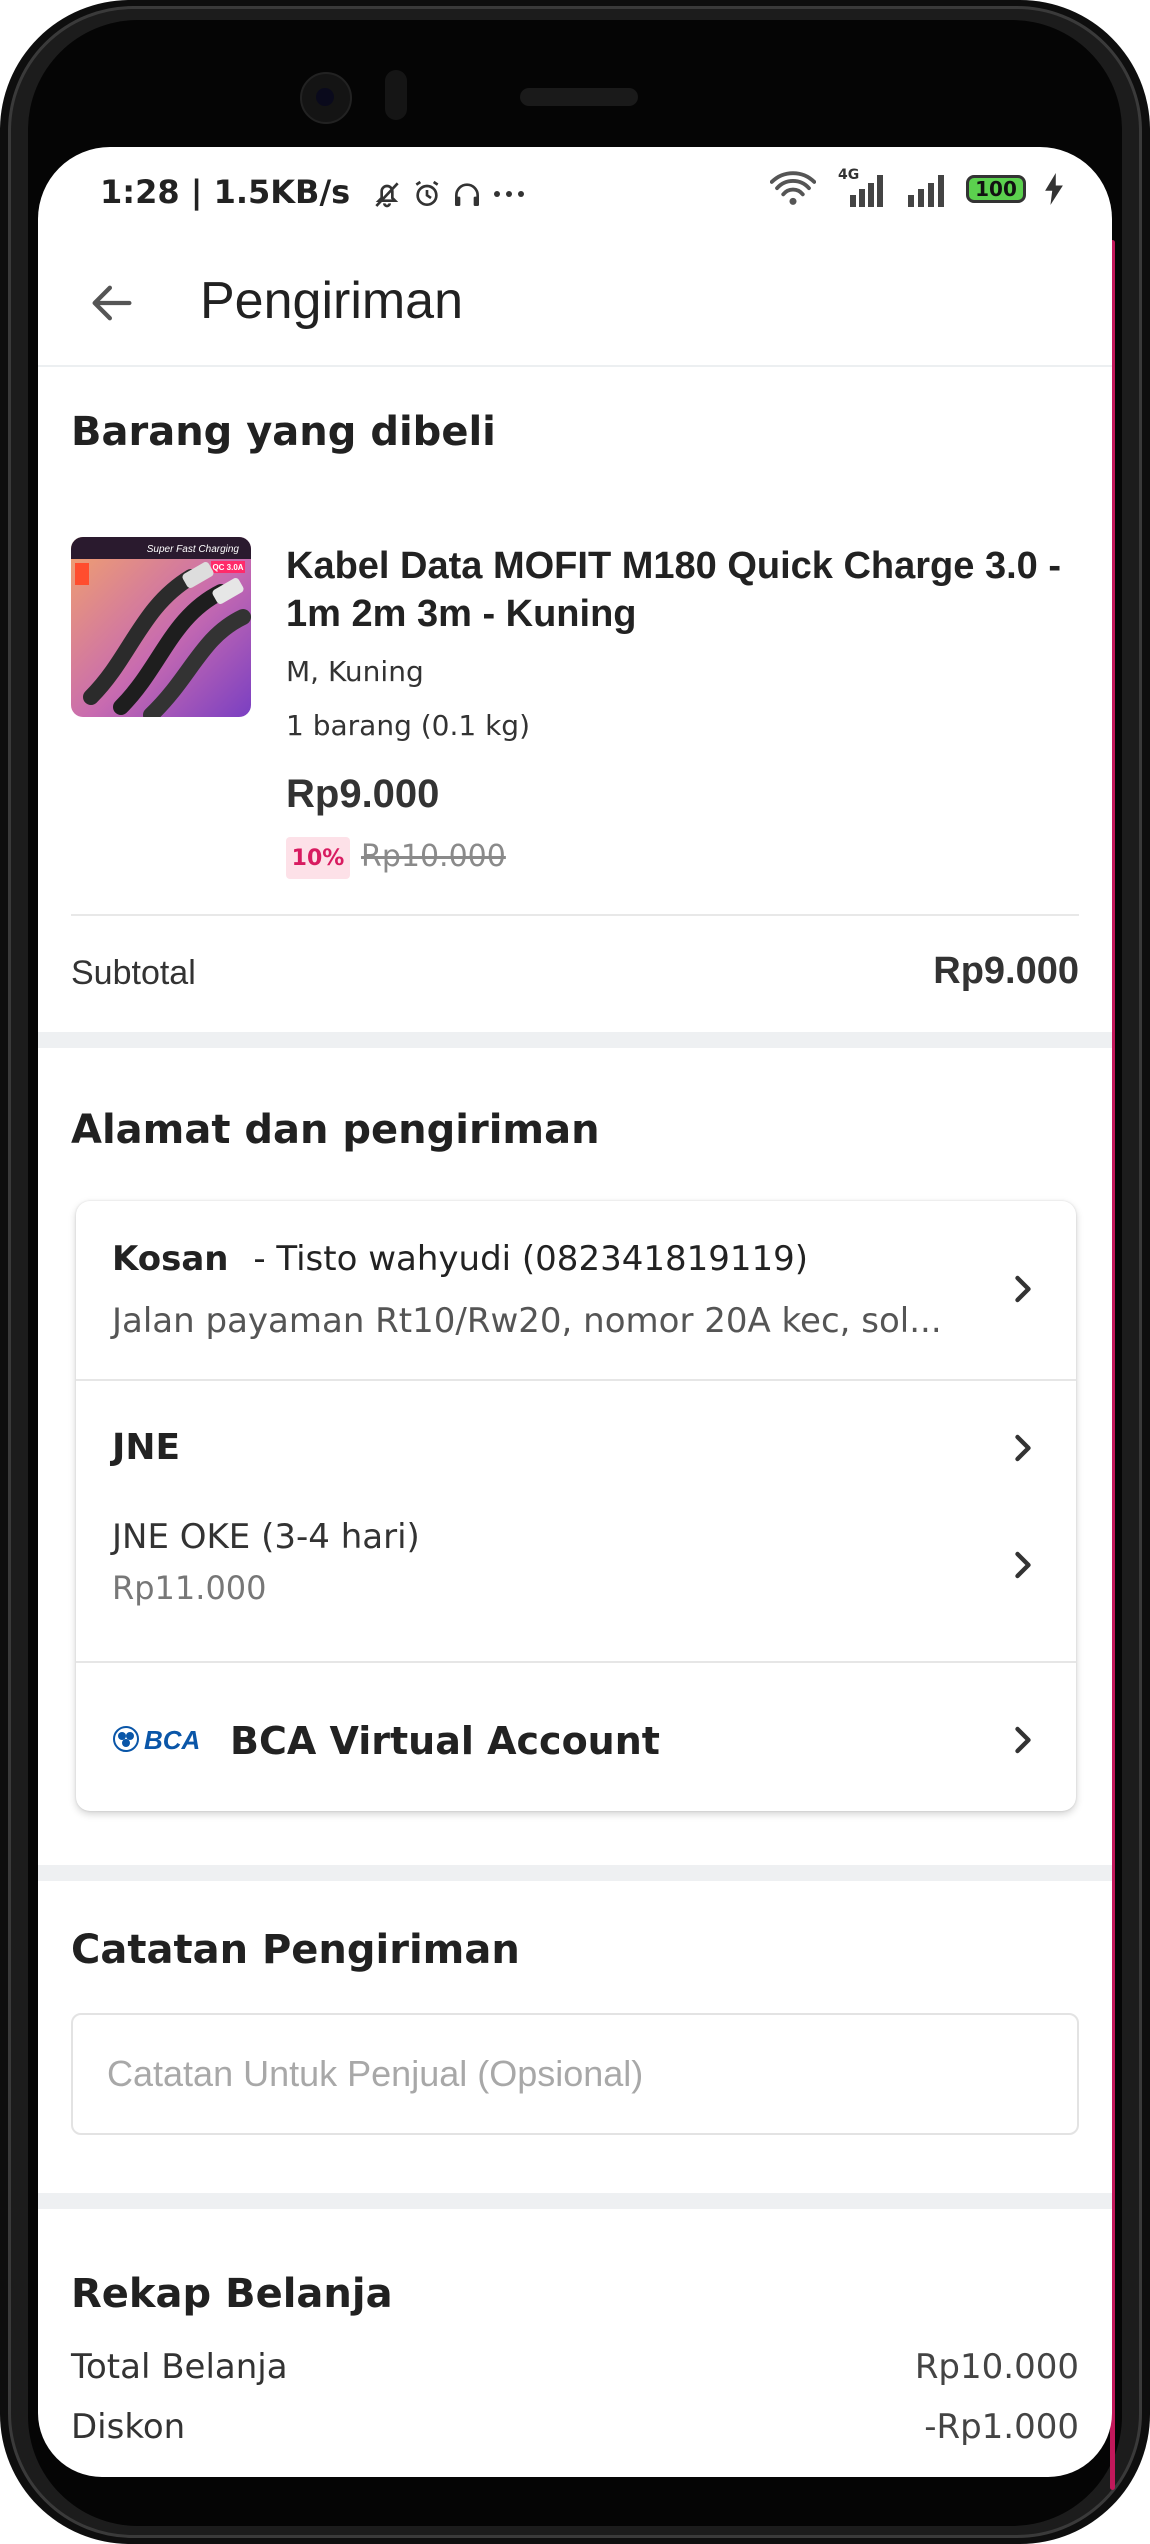 Image resolution: width=1150 pixels, height=2544 pixels. I want to click on app-bar: Pengiriman, so click(575, 302).